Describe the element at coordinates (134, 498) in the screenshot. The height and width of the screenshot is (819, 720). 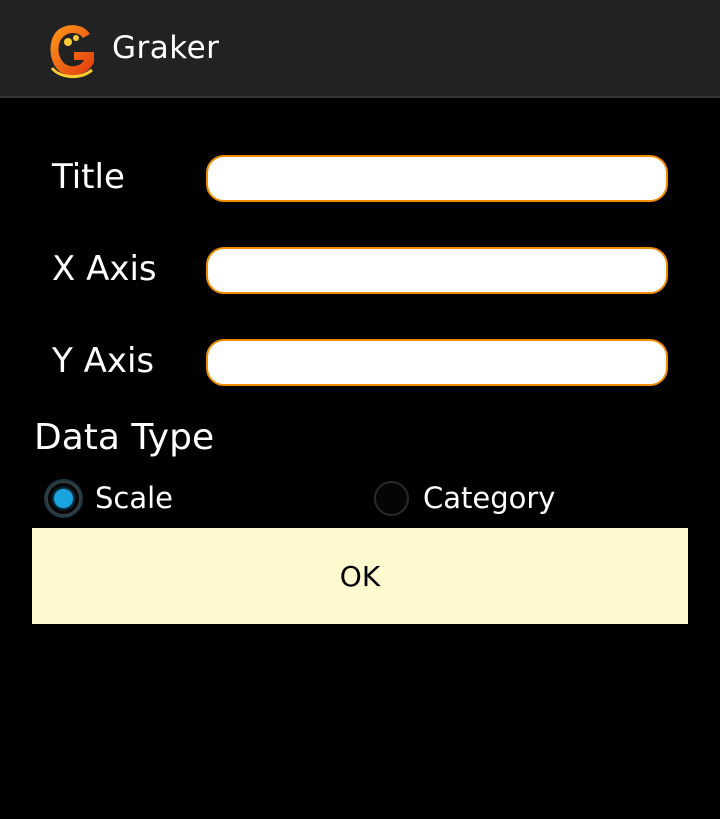
I see `radio-scale-label: Scale` at that location.